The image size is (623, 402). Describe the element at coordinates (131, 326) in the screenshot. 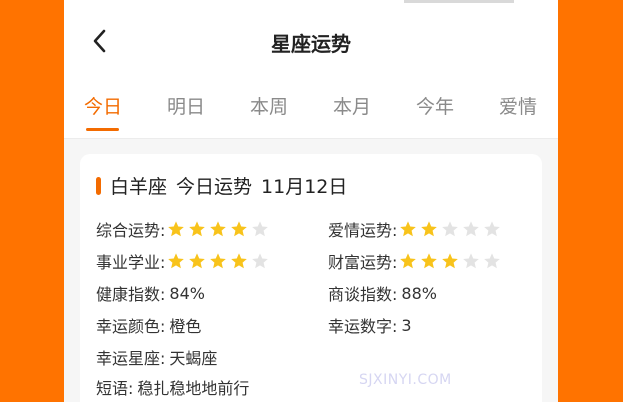

I see `lucky-color-label: 幸运颜色:` at that location.